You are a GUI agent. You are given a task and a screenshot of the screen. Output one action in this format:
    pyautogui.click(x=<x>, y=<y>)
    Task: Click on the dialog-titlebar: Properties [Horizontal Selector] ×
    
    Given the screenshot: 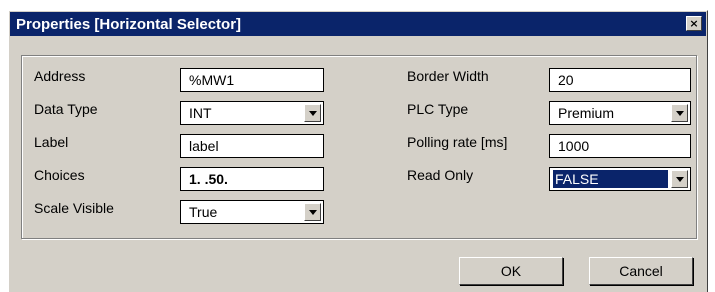 What is the action you would take?
    pyautogui.click(x=358, y=24)
    